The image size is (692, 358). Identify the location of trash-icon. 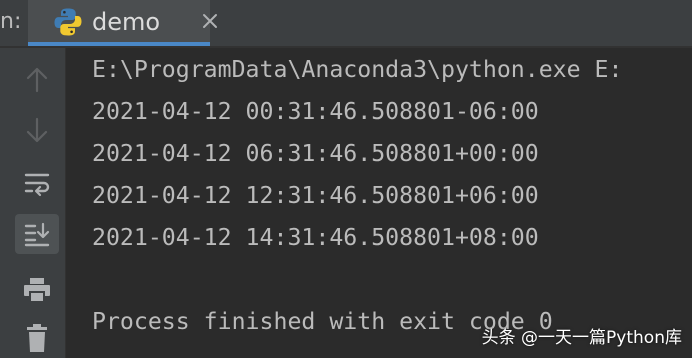
(37, 338).